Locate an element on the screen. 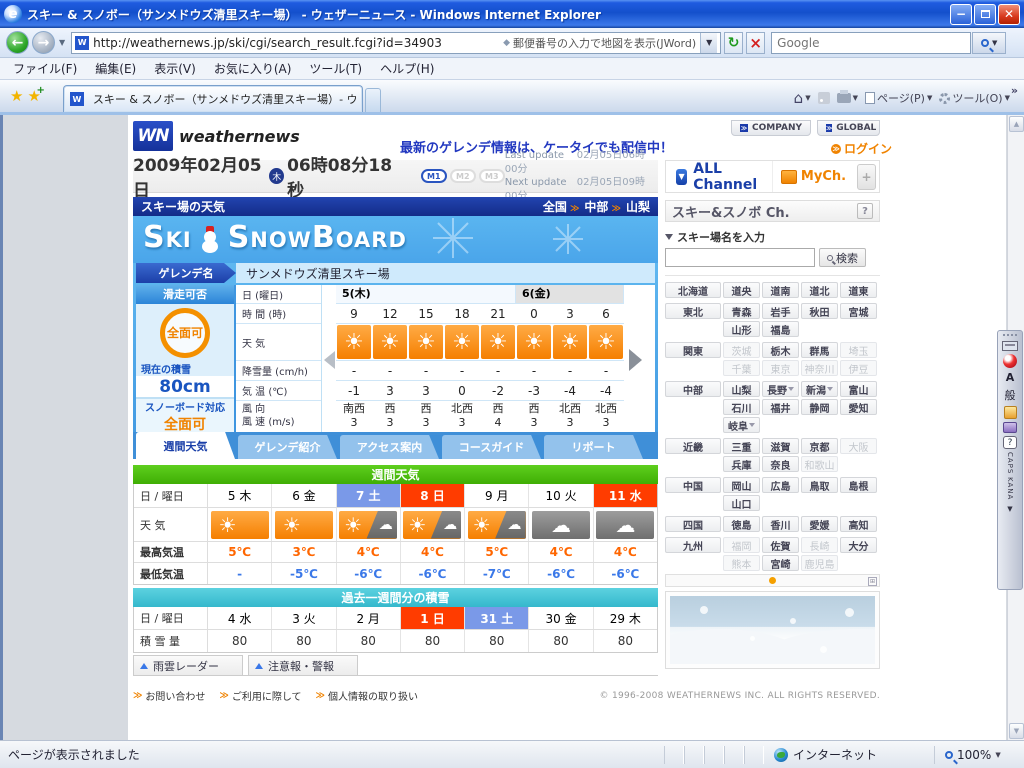 The height and width of the screenshot is (768, 1024). pref-button-島根: 島根 is located at coordinates (858, 485).